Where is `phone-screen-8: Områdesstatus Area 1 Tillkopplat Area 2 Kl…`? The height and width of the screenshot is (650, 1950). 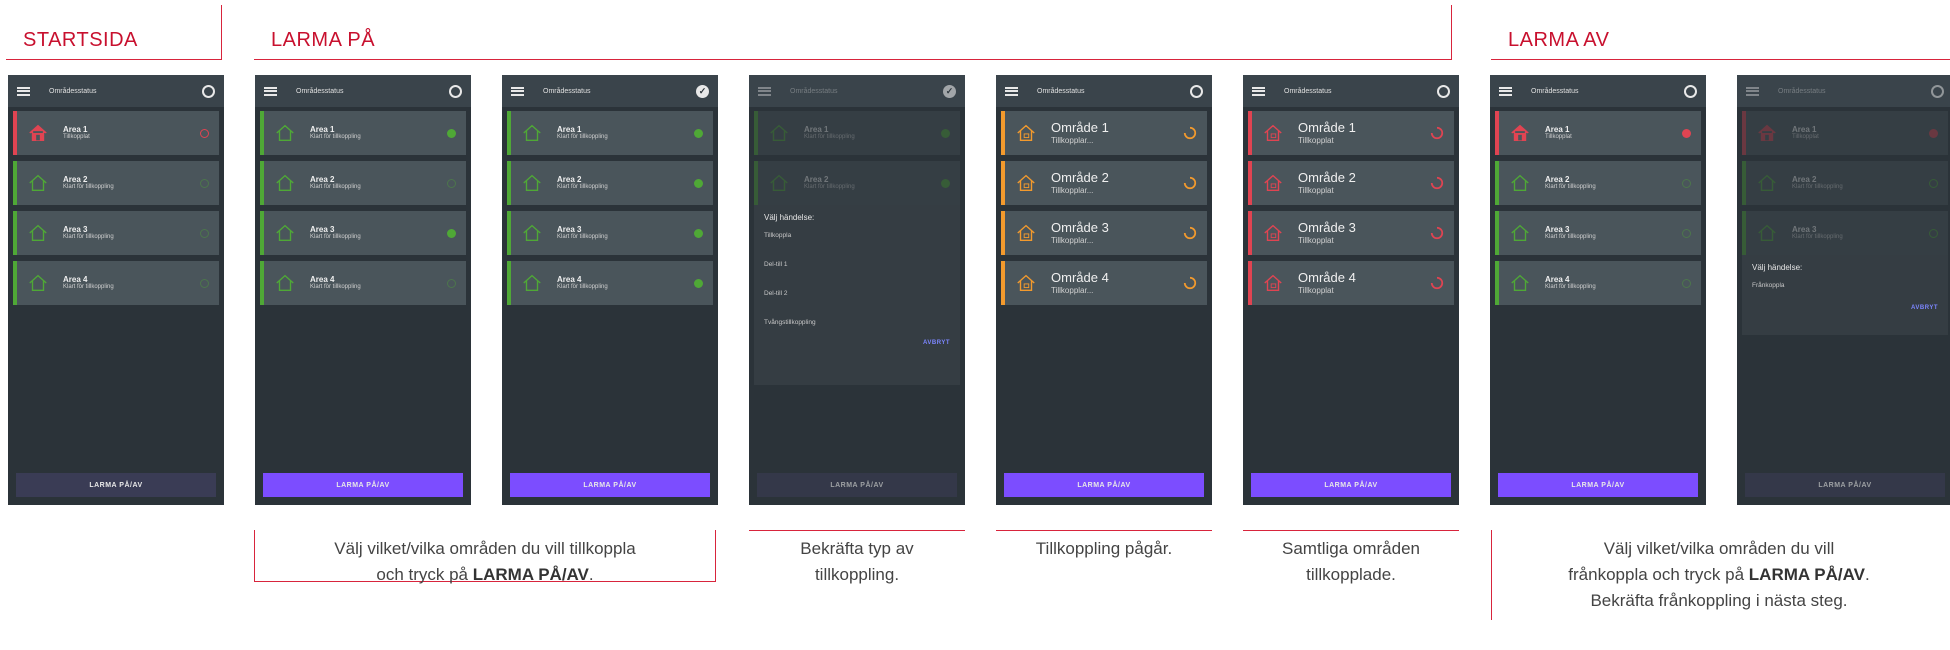
phone-screen-8: Områdesstatus Area 1 Tillkopplat Area 2 Kl… is located at coordinates (1843, 290).